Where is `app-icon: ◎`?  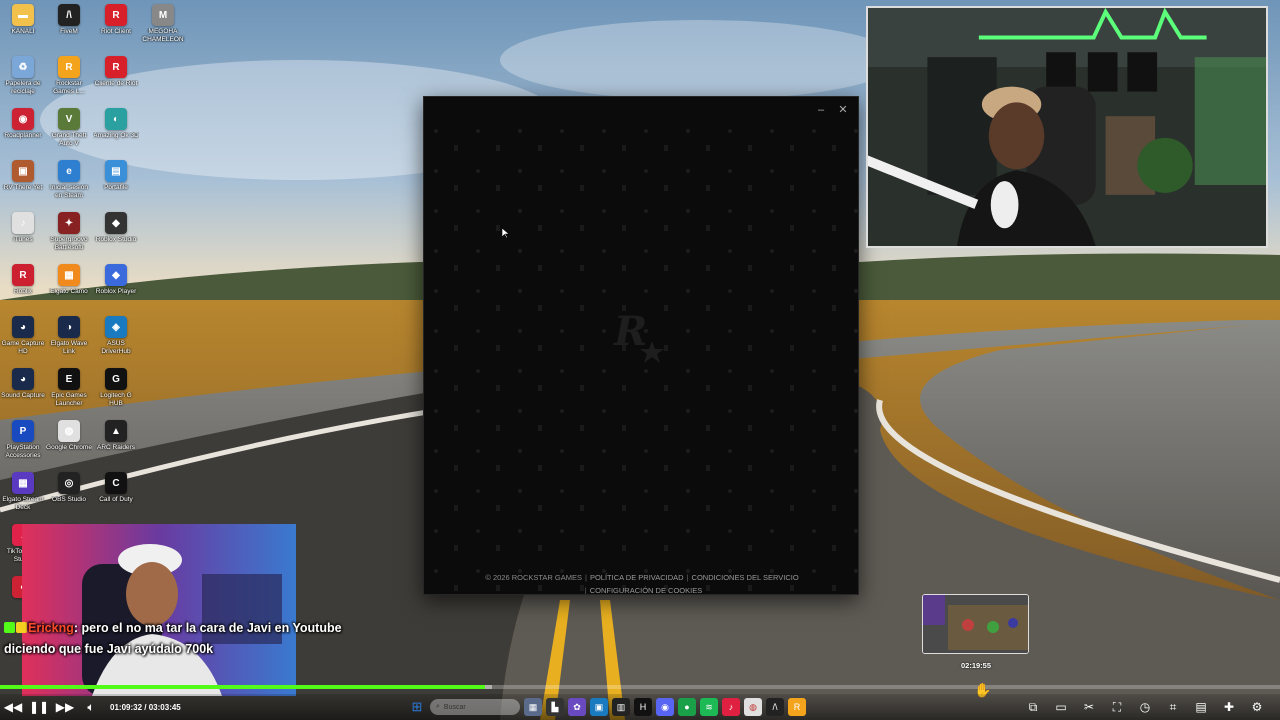 app-icon: ◎ is located at coordinates (69, 483).